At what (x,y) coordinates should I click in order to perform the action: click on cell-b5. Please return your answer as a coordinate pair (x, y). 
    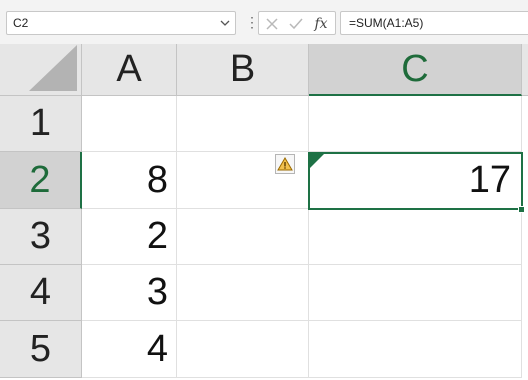
    Looking at the image, I should click on (243, 349).